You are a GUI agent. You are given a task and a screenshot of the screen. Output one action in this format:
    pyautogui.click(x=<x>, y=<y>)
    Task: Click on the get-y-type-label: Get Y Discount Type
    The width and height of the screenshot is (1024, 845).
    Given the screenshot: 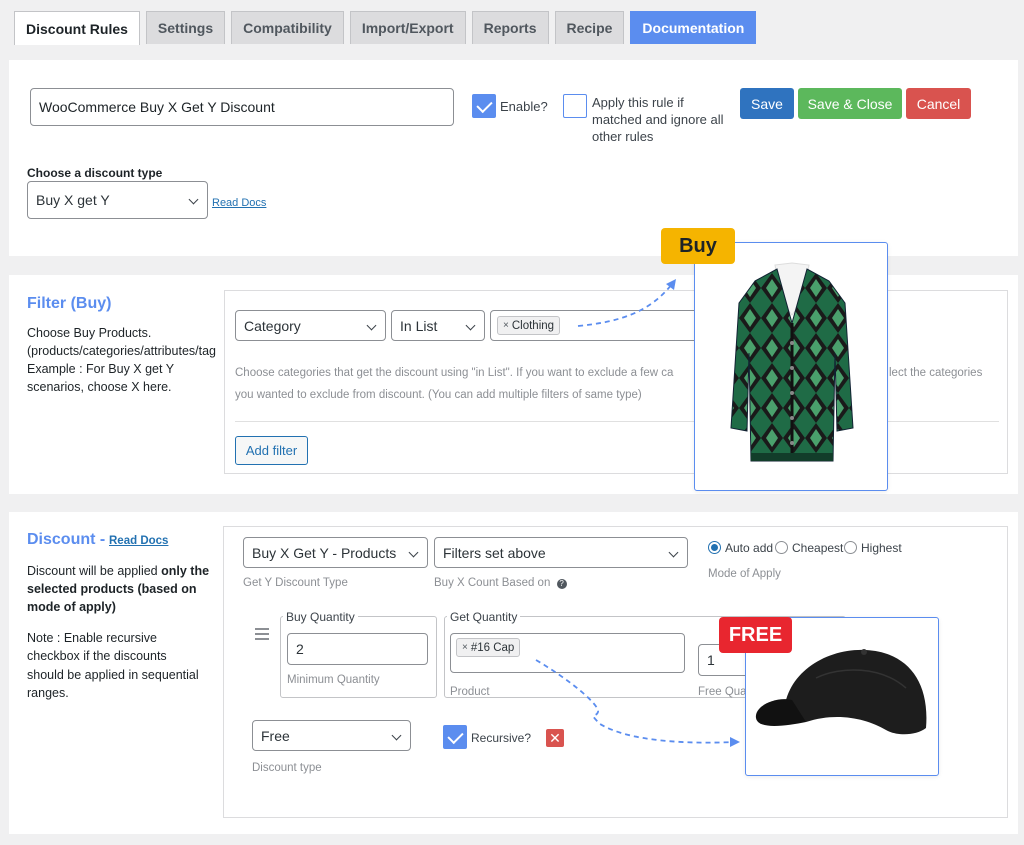 What is the action you would take?
    pyautogui.click(x=295, y=583)
    